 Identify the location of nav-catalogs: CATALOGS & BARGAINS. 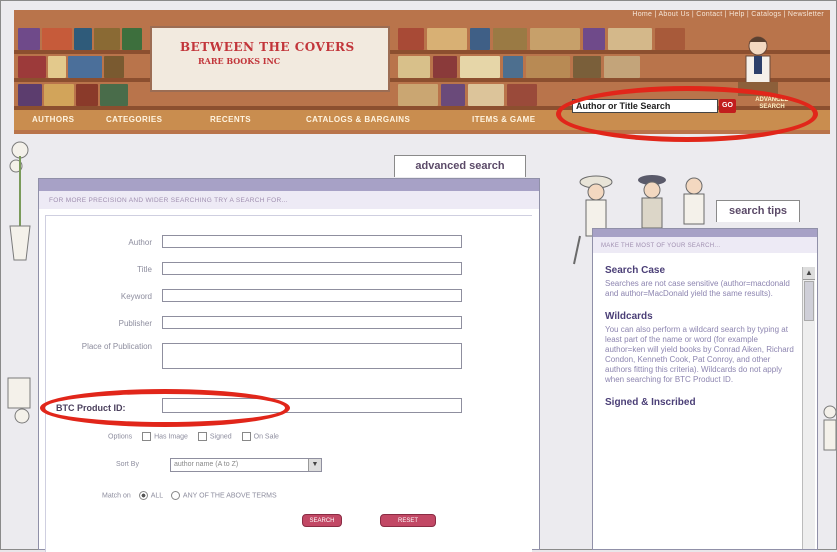
(358, 119).